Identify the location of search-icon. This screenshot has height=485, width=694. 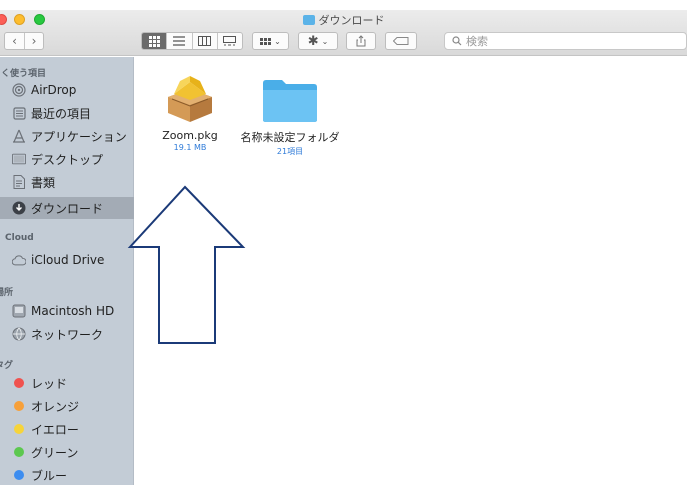
(457, 41).